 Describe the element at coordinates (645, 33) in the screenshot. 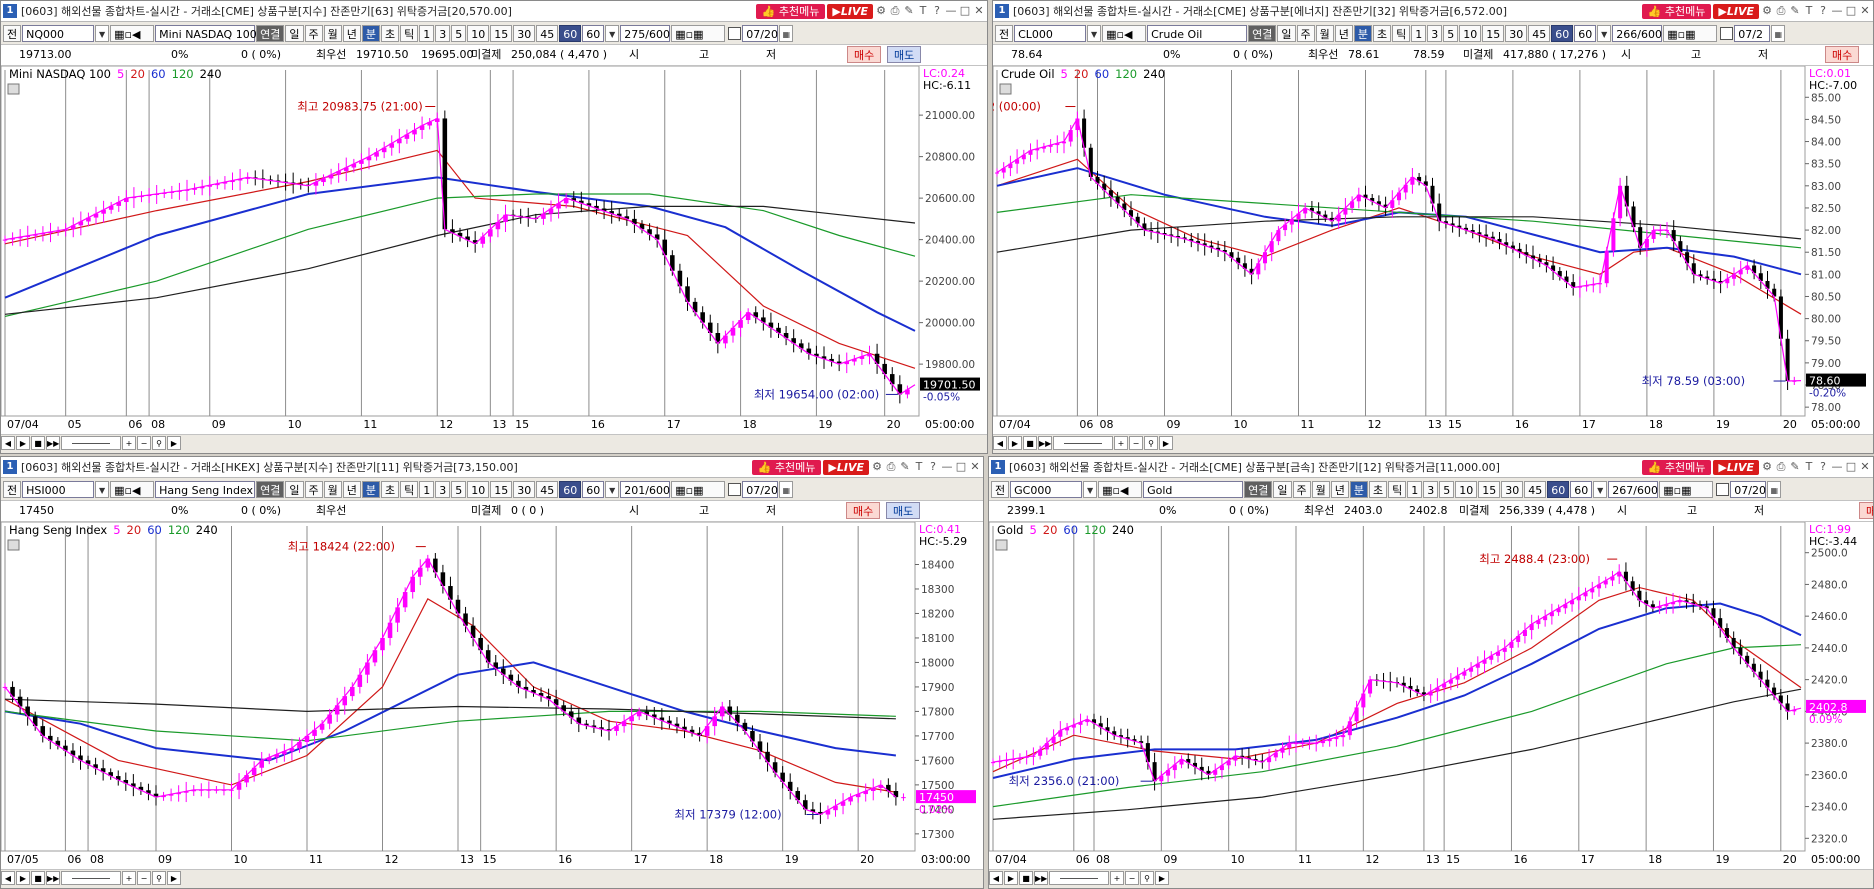

I see `bar-count-field: 275/600` at that location.